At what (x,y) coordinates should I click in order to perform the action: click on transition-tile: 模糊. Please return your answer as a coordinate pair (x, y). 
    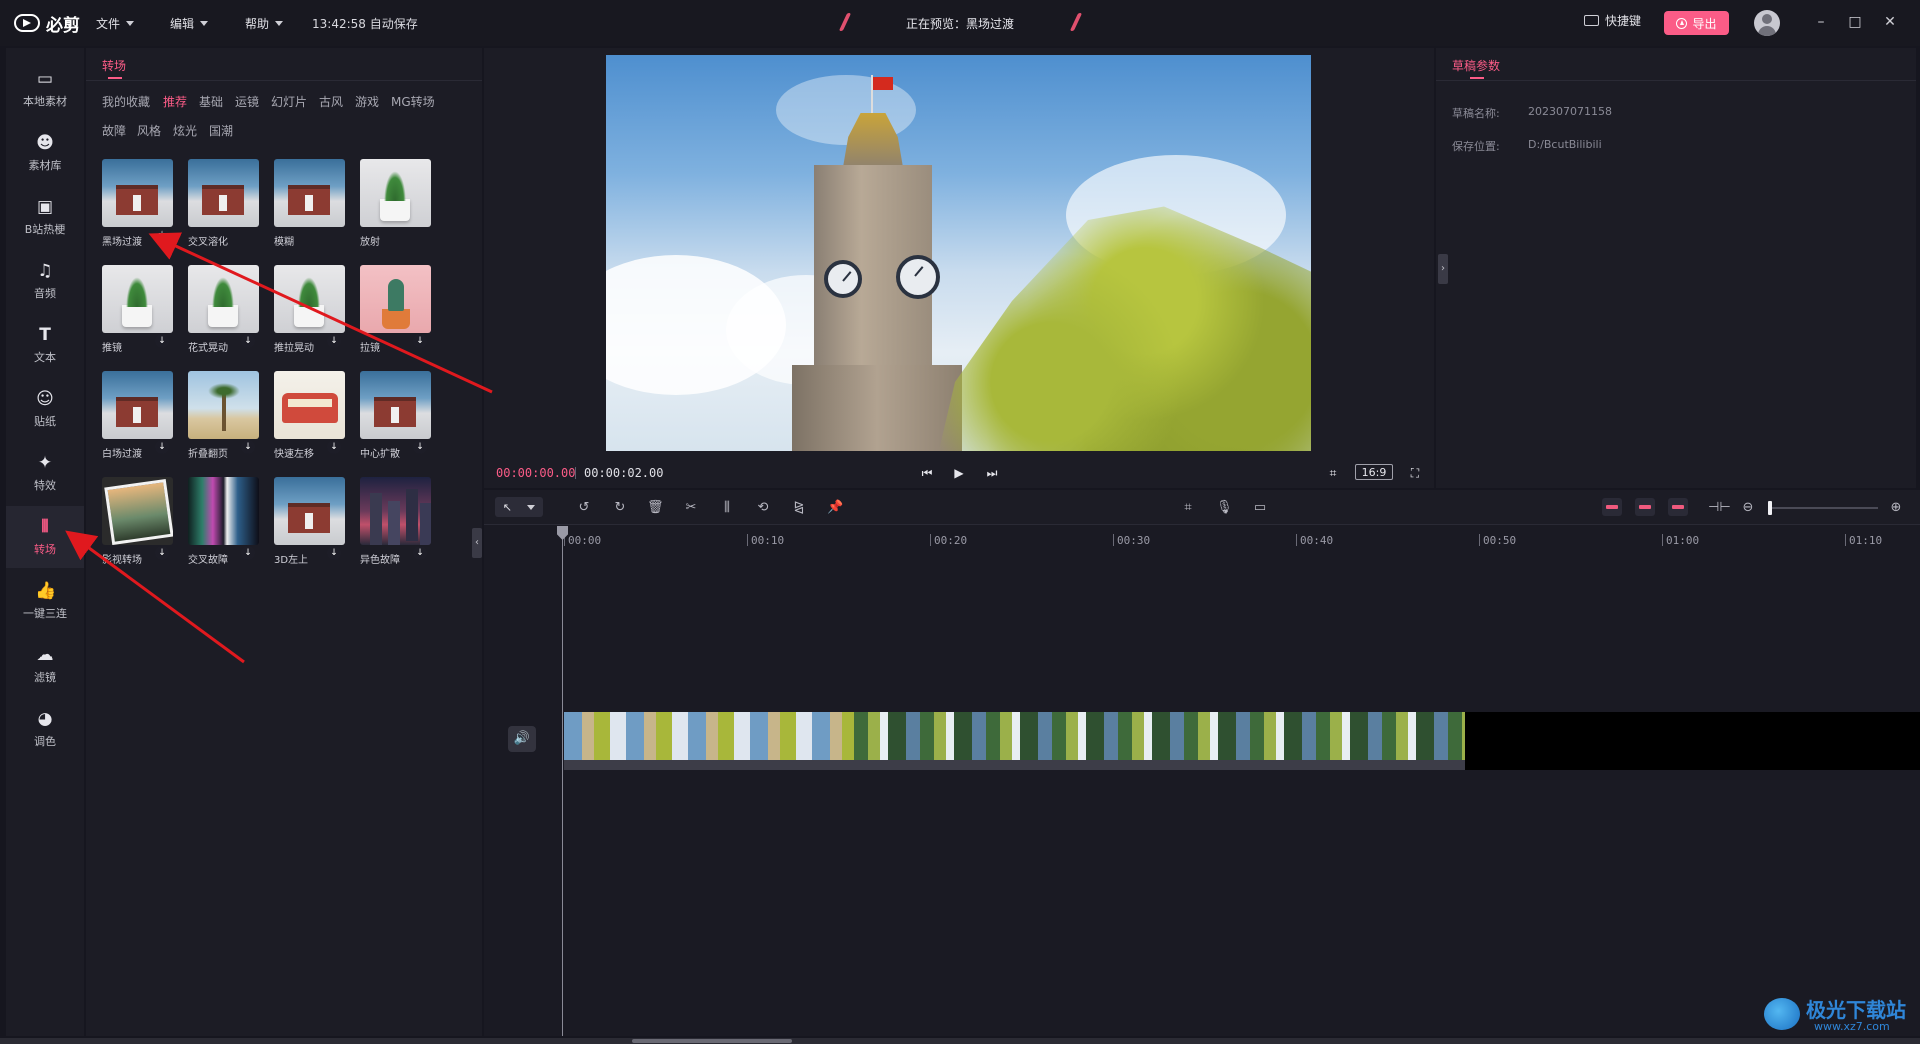
    Looking at the image, I should click on (309, 203).